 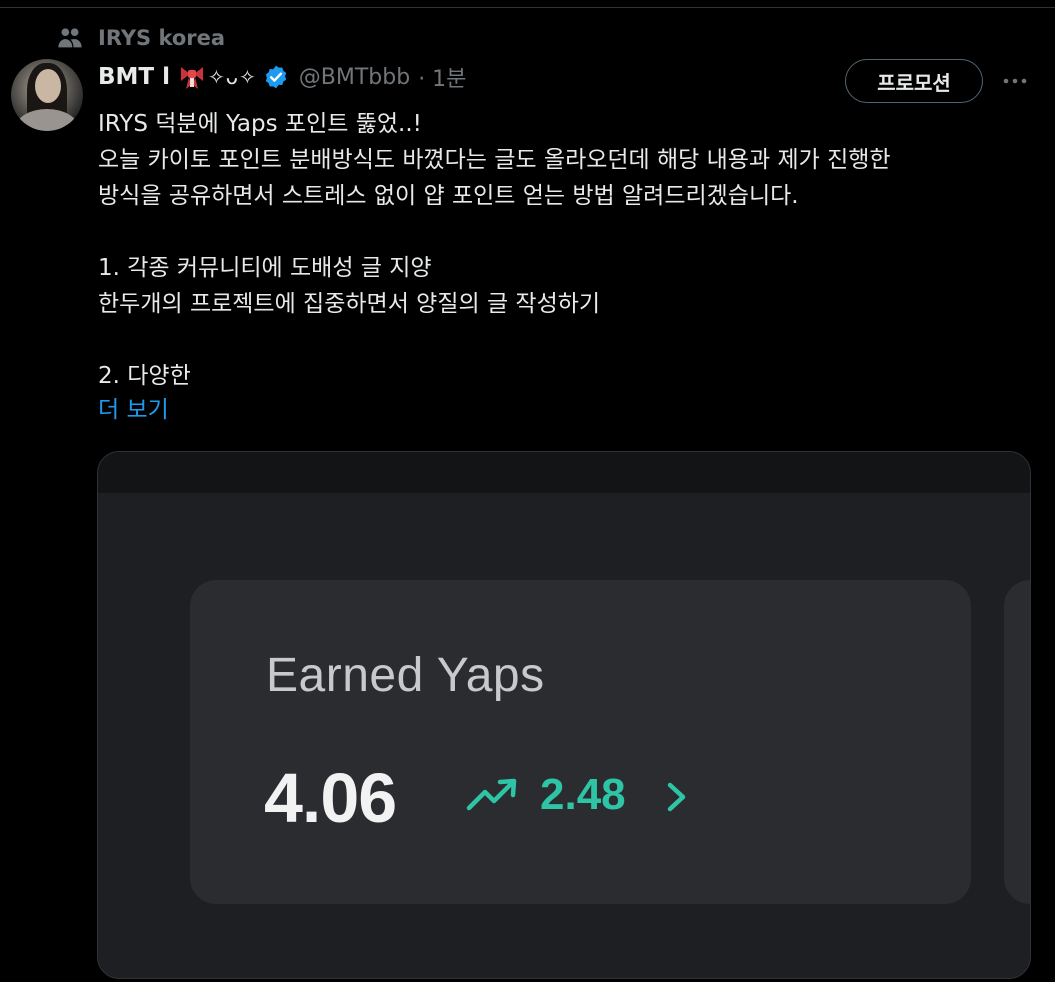 I want to click on more-options-icon, so click(x=1015, y=81).